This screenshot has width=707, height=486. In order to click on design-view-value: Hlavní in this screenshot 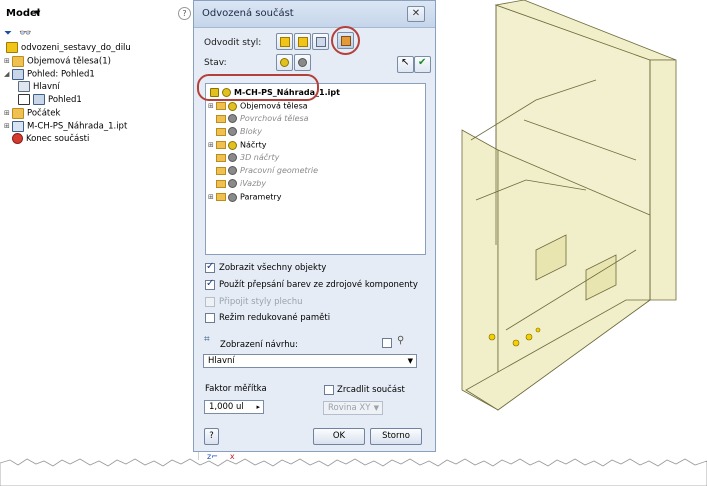, I will do `click(221, 361)`.